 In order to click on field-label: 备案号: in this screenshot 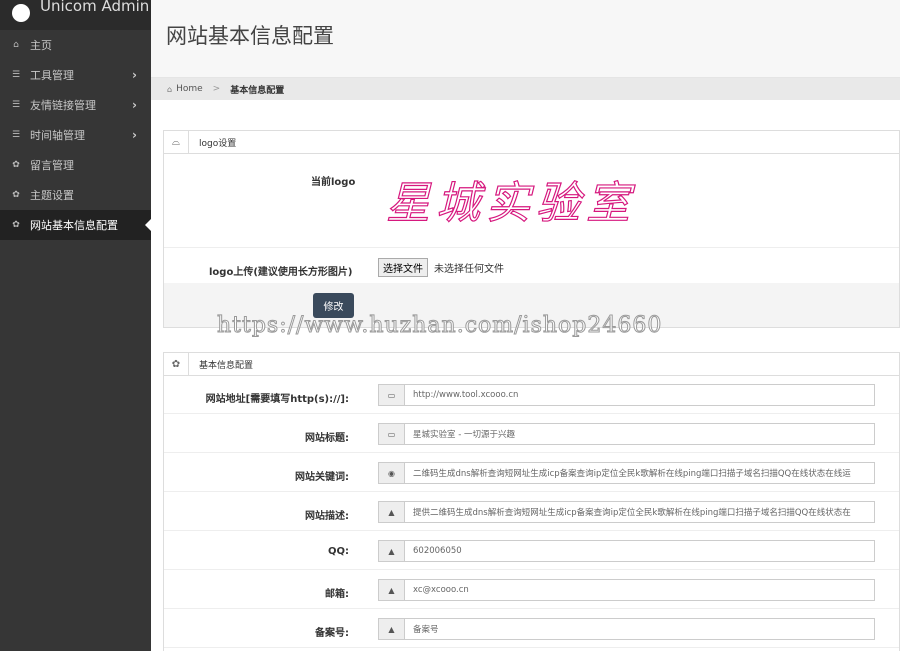, I will do `click(332, 633)`.